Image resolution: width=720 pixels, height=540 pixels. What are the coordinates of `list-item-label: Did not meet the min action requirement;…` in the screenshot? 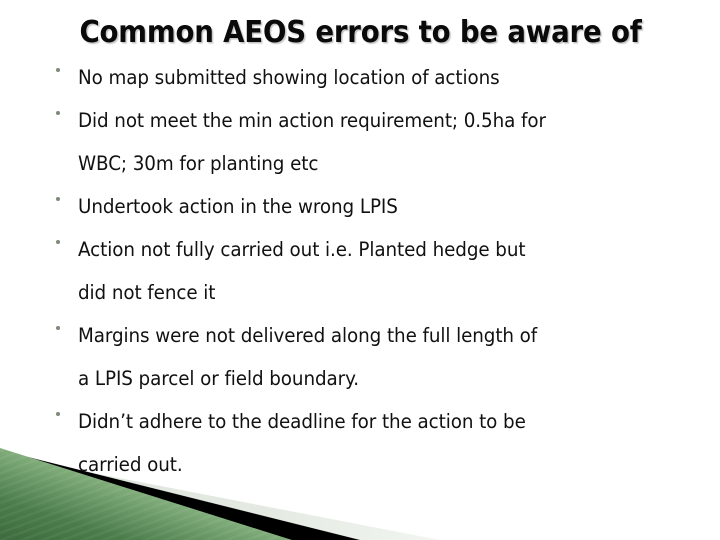 It's located at (312, 142).